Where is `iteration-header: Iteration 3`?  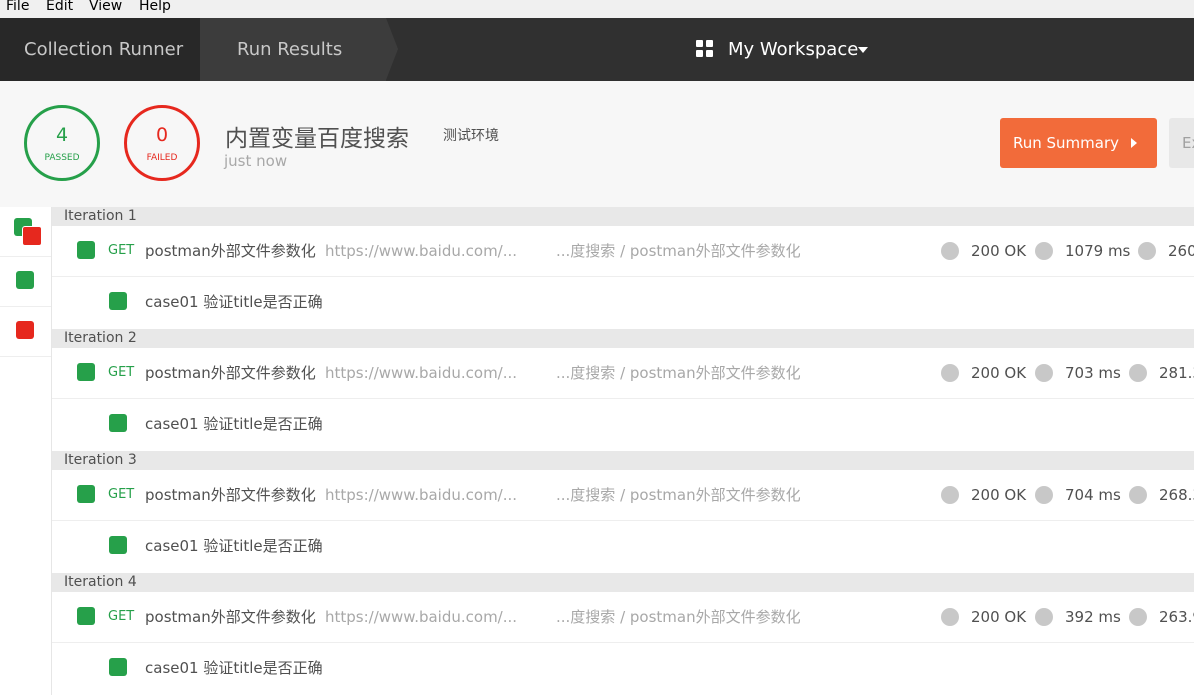
iteration-header: Iteration 3 is located at coordinates (623, 460).